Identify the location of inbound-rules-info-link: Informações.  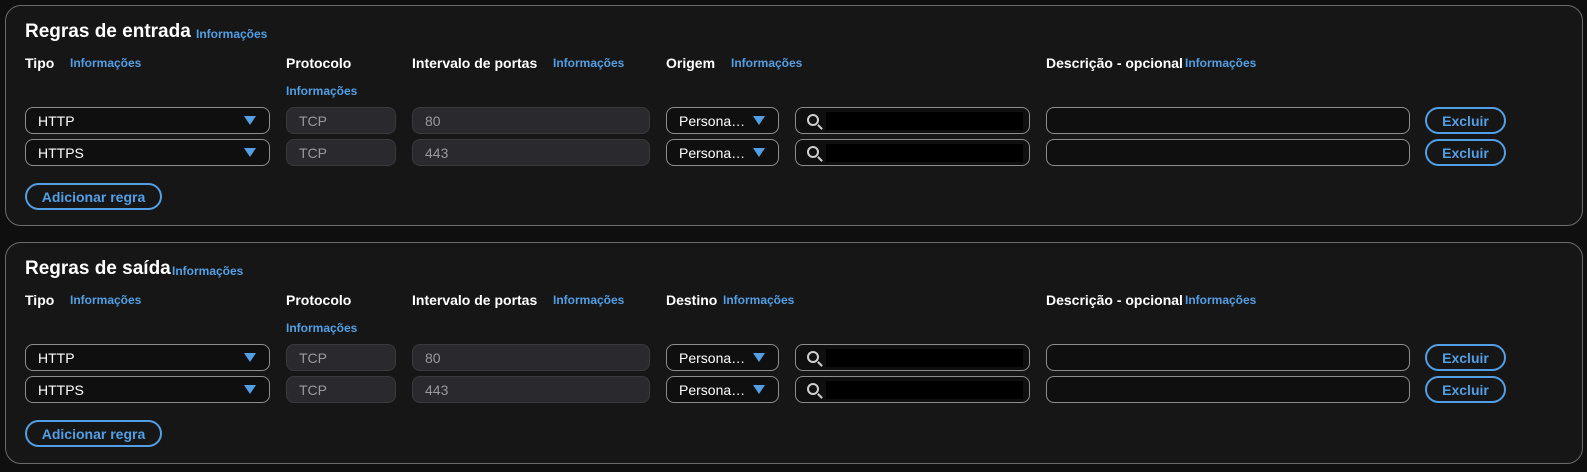
(231, 34).